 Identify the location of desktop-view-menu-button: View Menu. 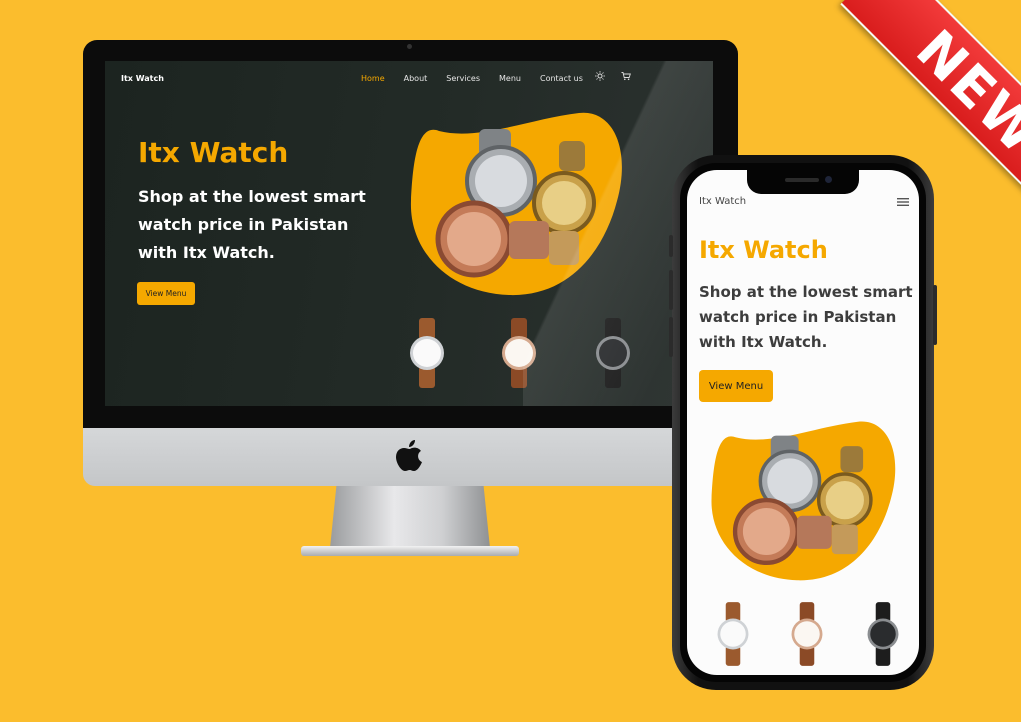
(166, 293).